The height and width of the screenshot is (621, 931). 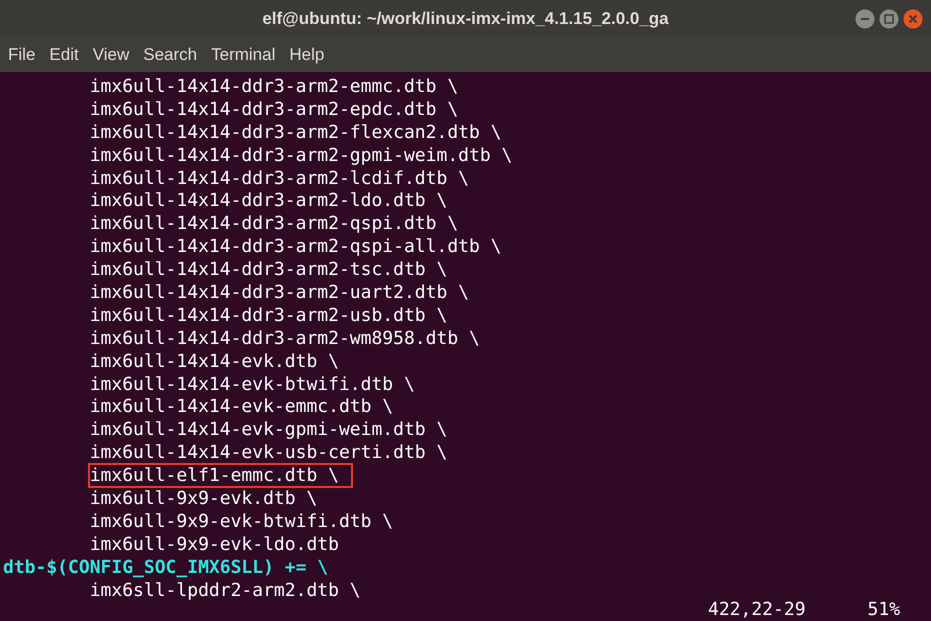 What do you see at coordinates (913, 19) in the screenshot?
I see `close-icon` at bounding box center [913, 19].